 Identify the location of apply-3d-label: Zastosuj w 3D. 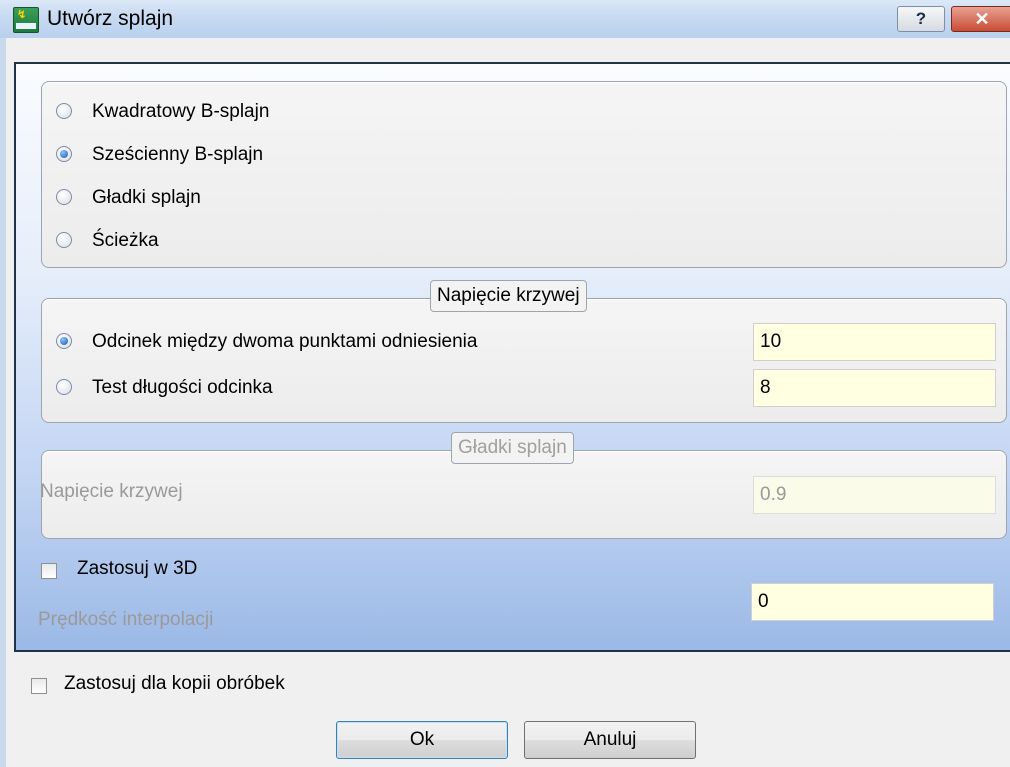
(137, 568).